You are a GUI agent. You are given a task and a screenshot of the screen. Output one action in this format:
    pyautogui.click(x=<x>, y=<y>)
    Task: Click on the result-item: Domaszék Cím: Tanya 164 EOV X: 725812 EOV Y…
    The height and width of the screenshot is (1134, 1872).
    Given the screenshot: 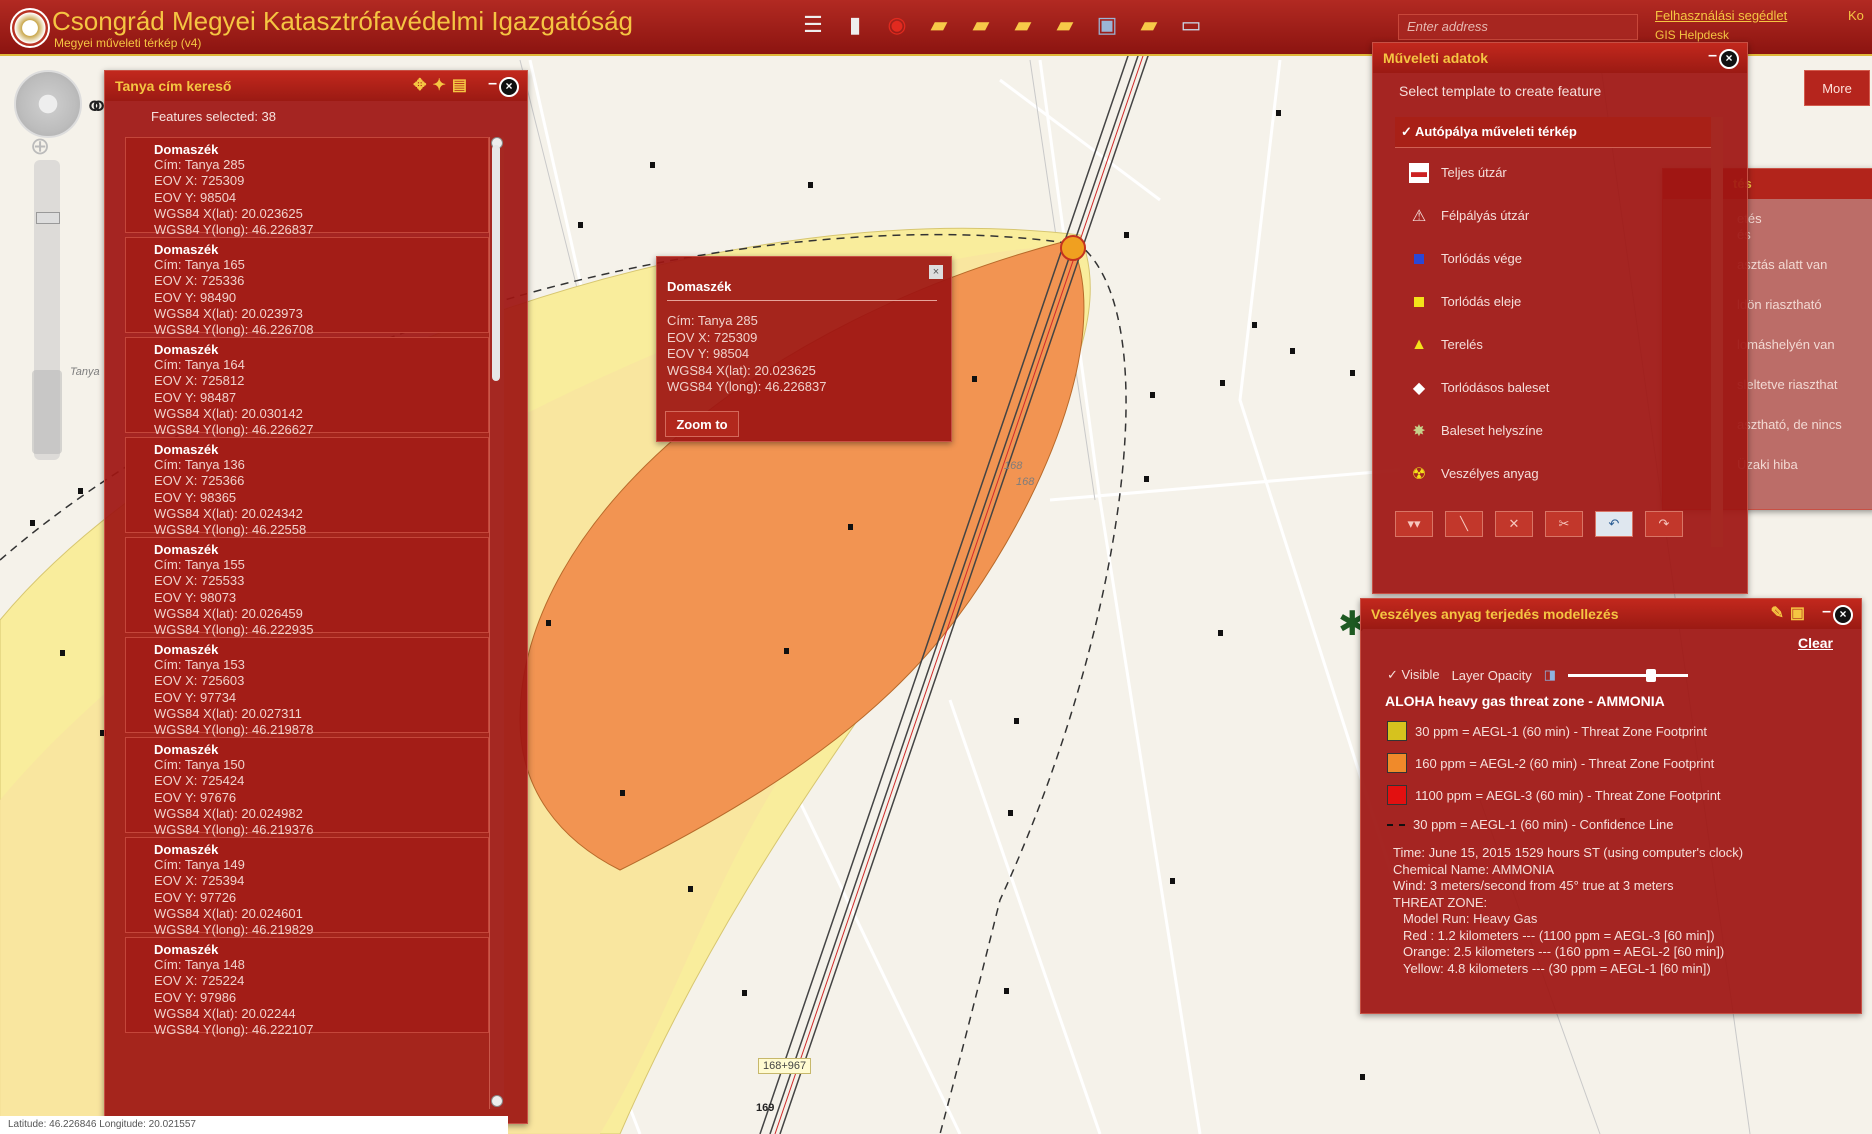 What is the action you would take?
    pyautogui.click(x=307, y=387)
    